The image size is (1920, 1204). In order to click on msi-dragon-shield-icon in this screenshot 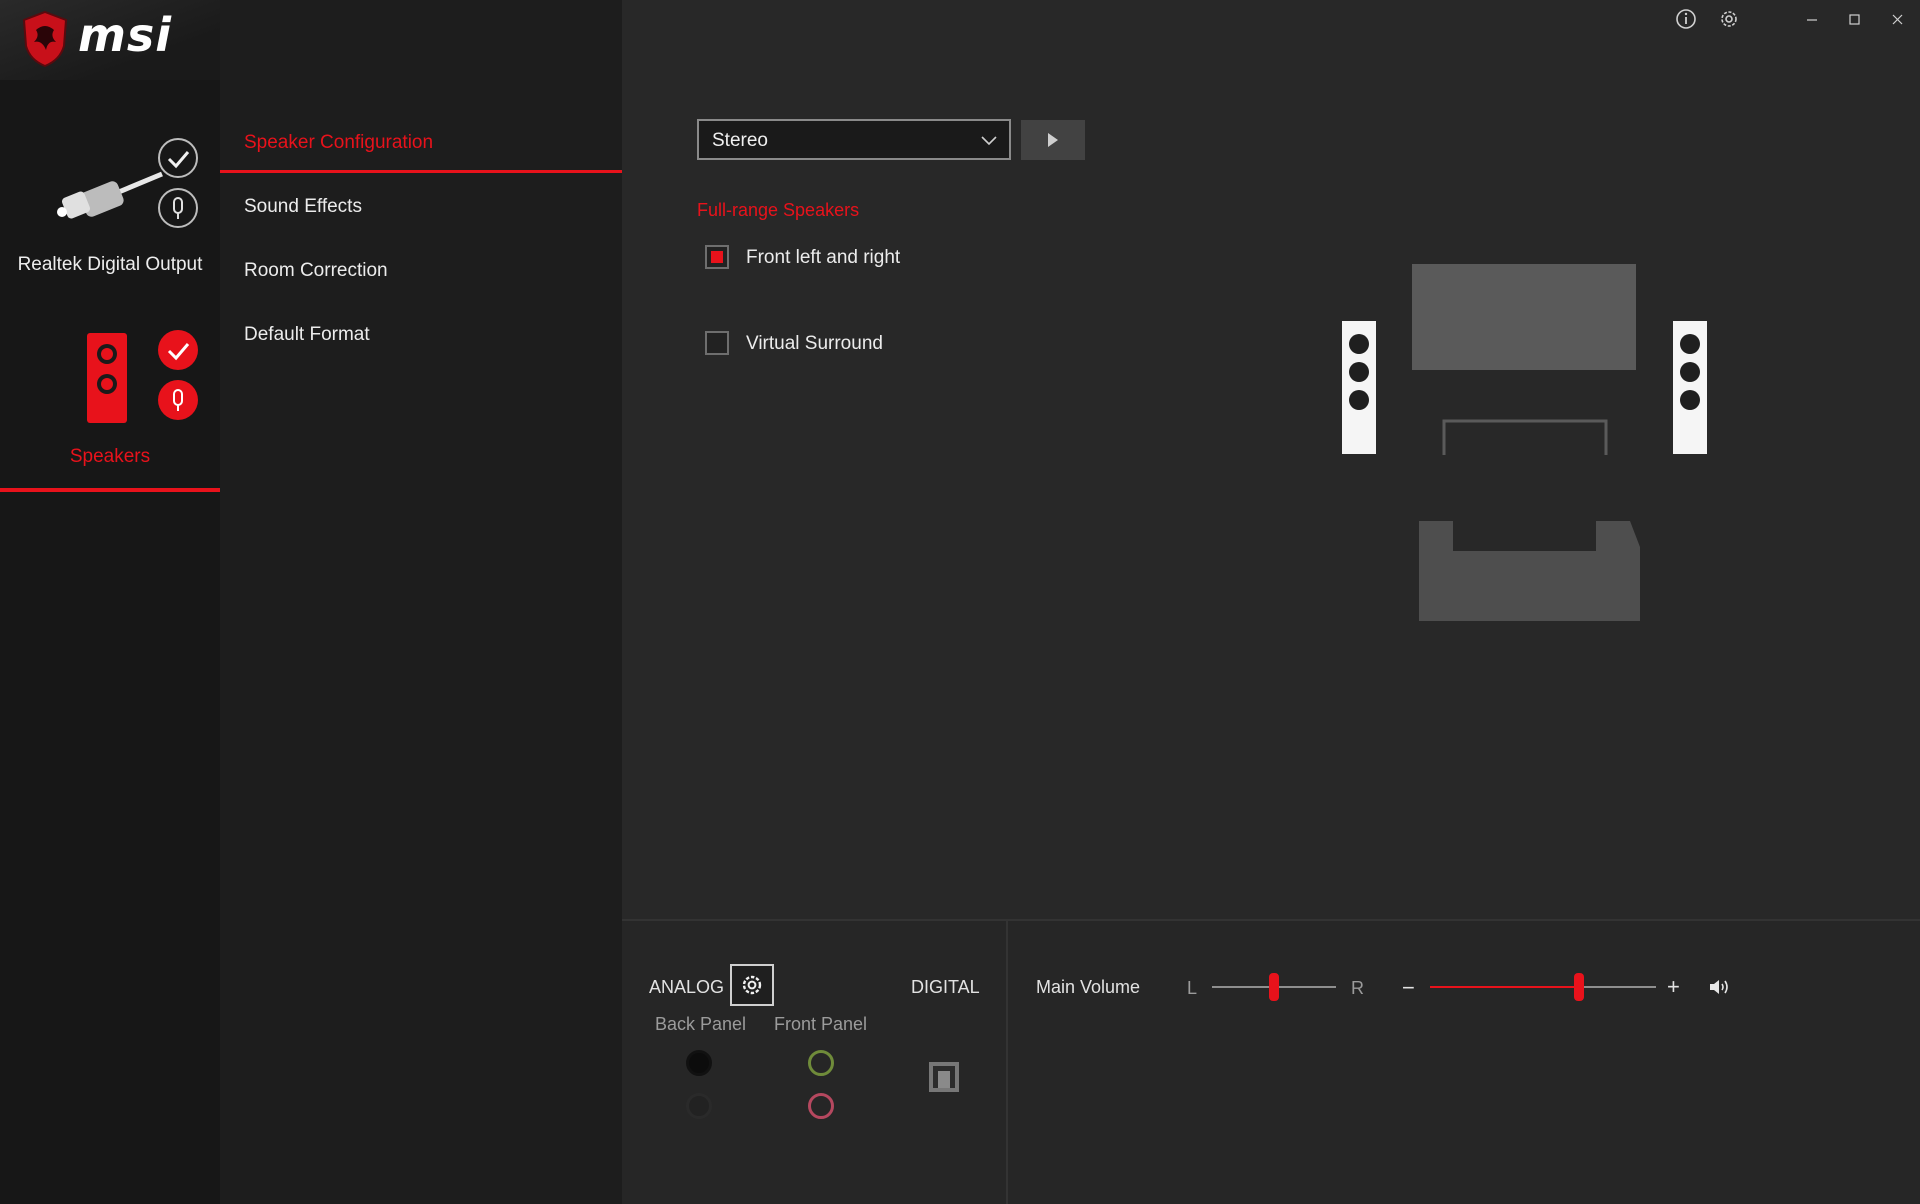, I will do `click(45, 39)`.